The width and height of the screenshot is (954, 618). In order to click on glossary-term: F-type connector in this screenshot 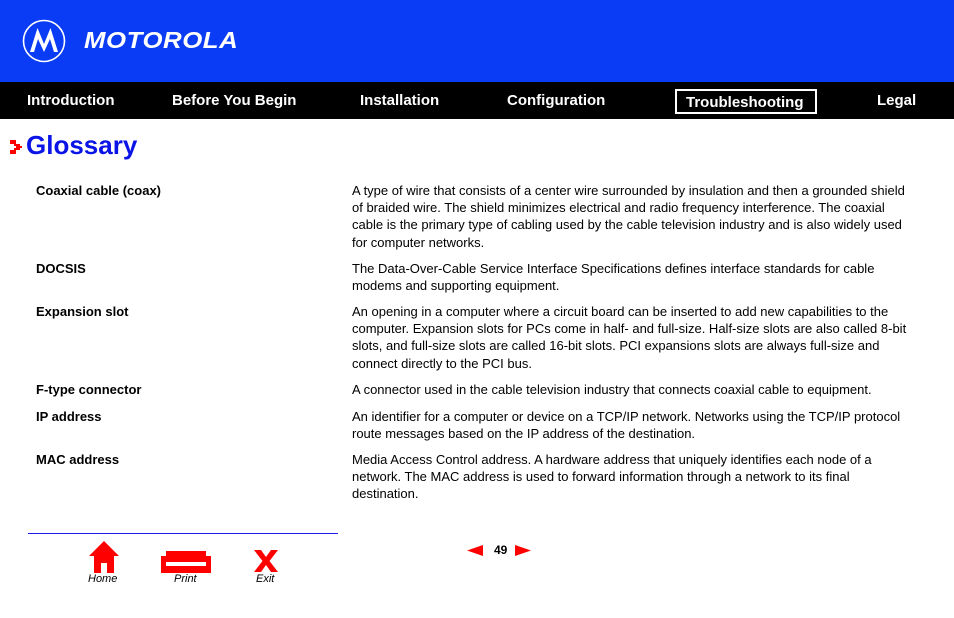, I will do `click(89, 389)`.